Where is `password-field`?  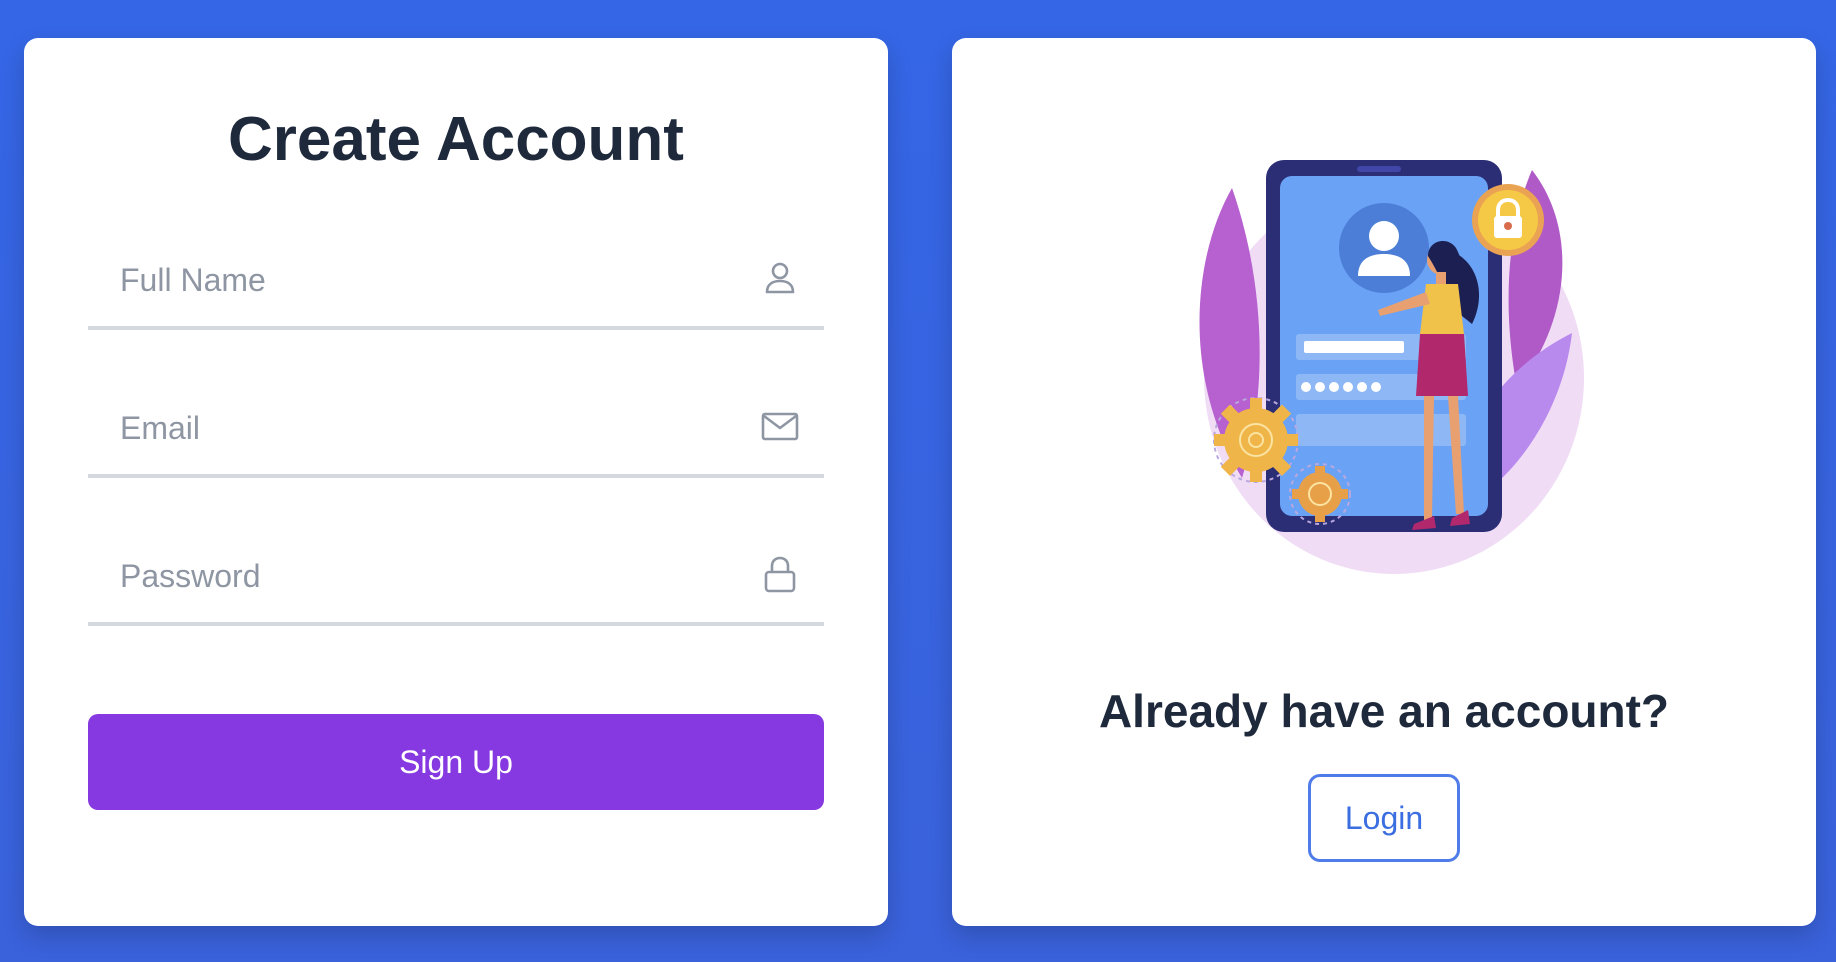 password-field is located at coordinates (456, 578).